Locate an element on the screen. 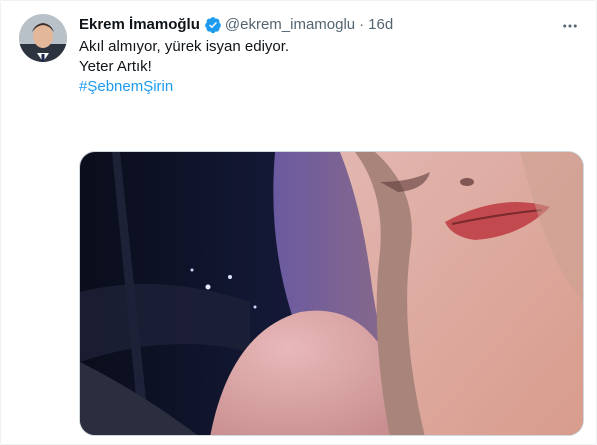 The width and height of the screenshot is (597, 445). tweet-text-line: Yeter Artık! is located at coordinates (115, 66).